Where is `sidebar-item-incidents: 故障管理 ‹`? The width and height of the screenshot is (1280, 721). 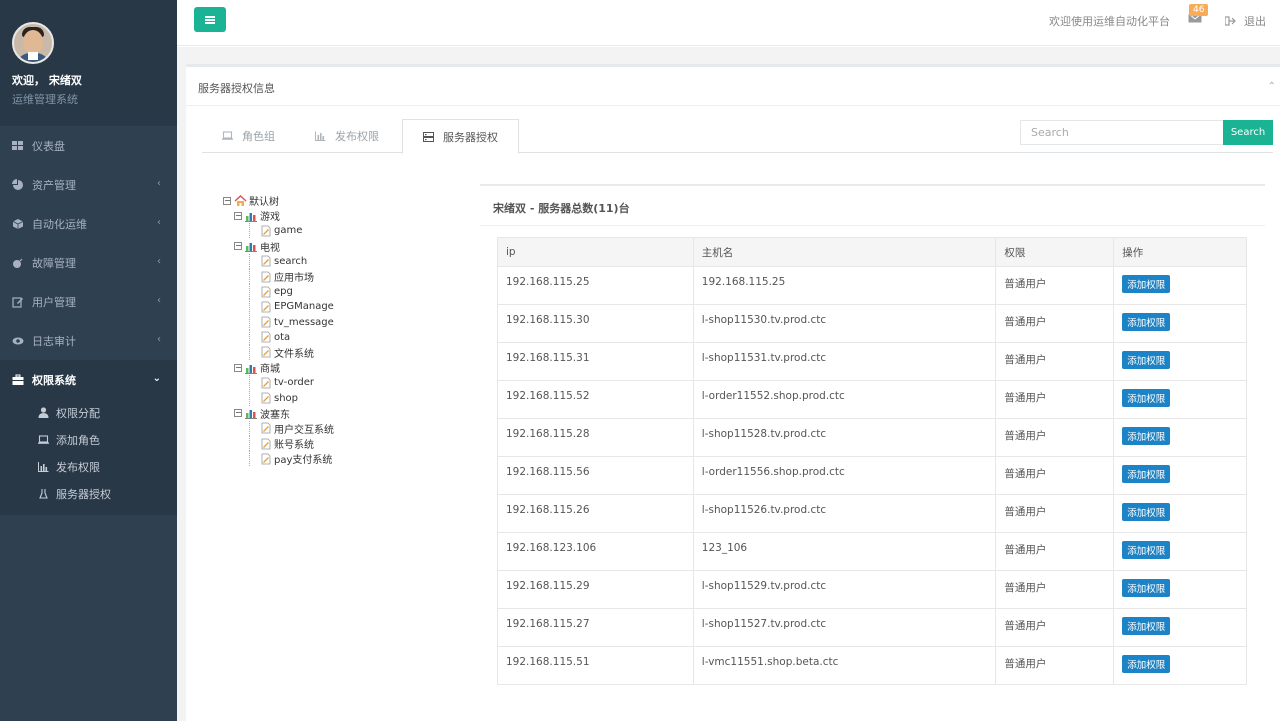
sidebar-item-incidents: 故障管理 ‹ is located at coordinates (88, 262).